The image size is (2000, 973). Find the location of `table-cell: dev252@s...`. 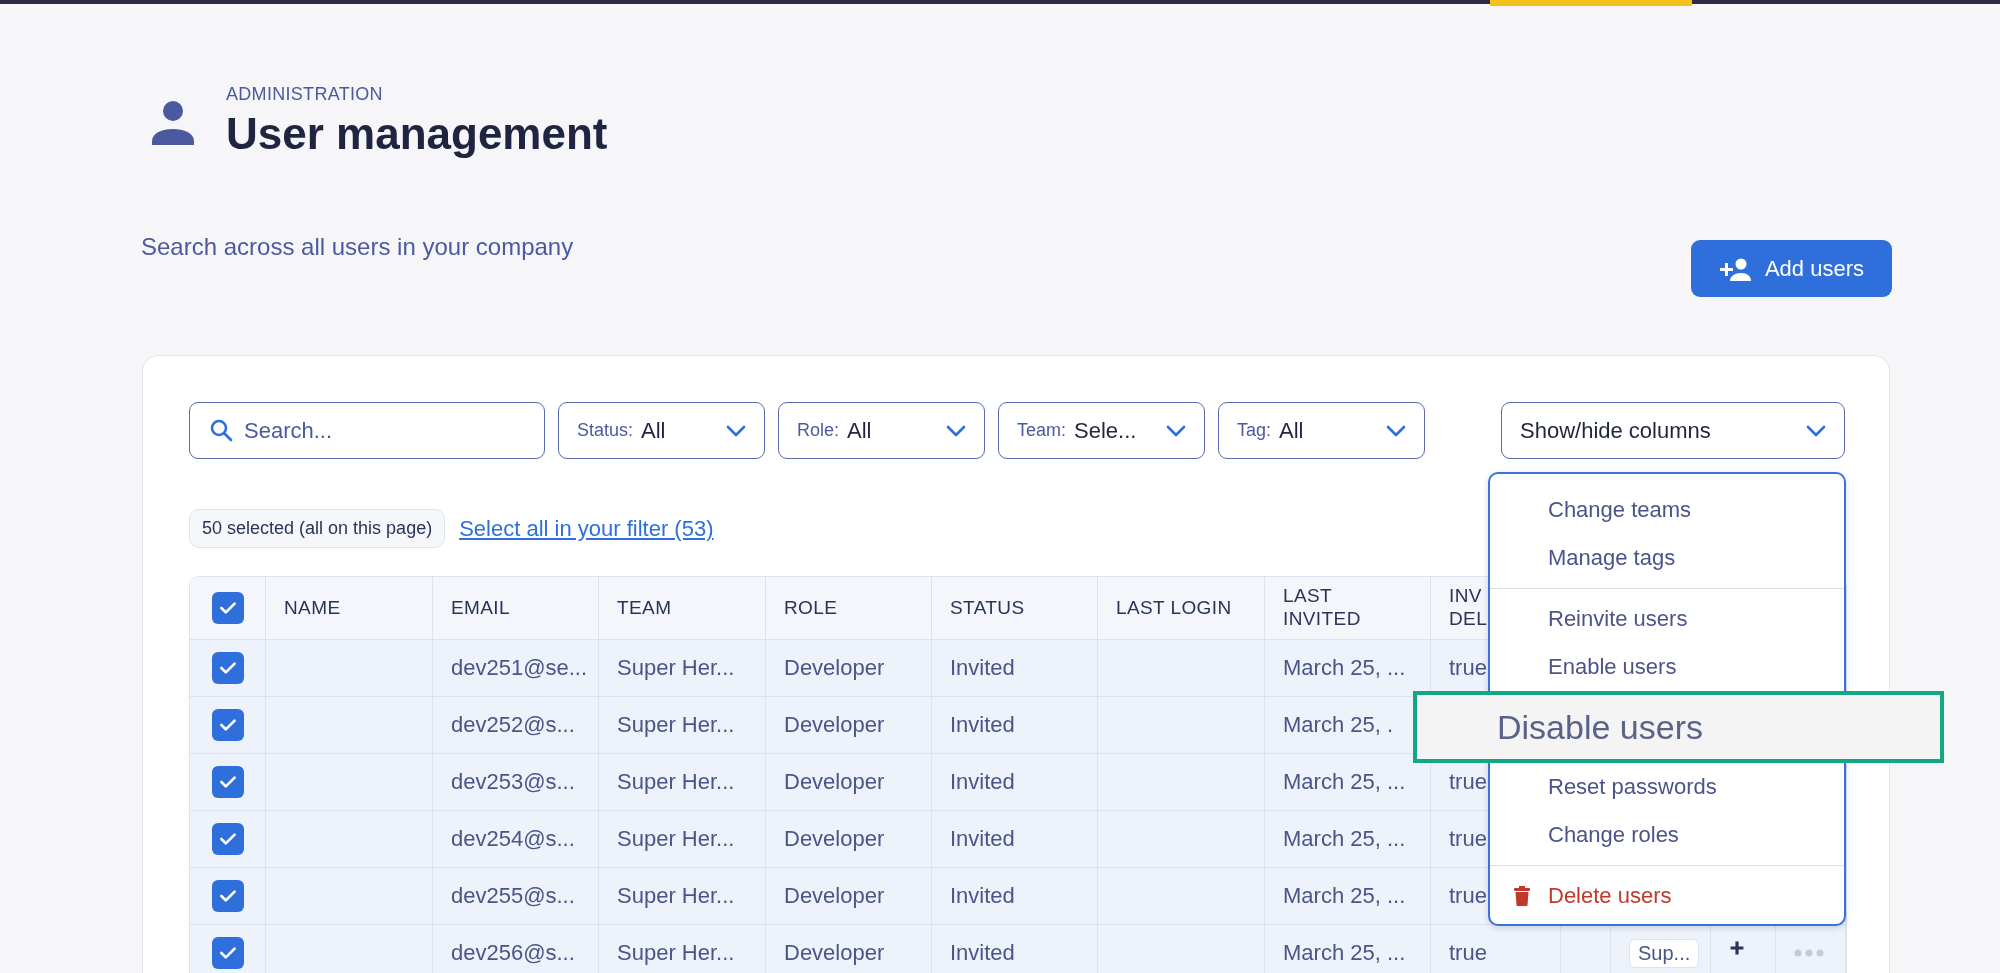

table-cell: dev252@s... is located at coordinates (513, 725).